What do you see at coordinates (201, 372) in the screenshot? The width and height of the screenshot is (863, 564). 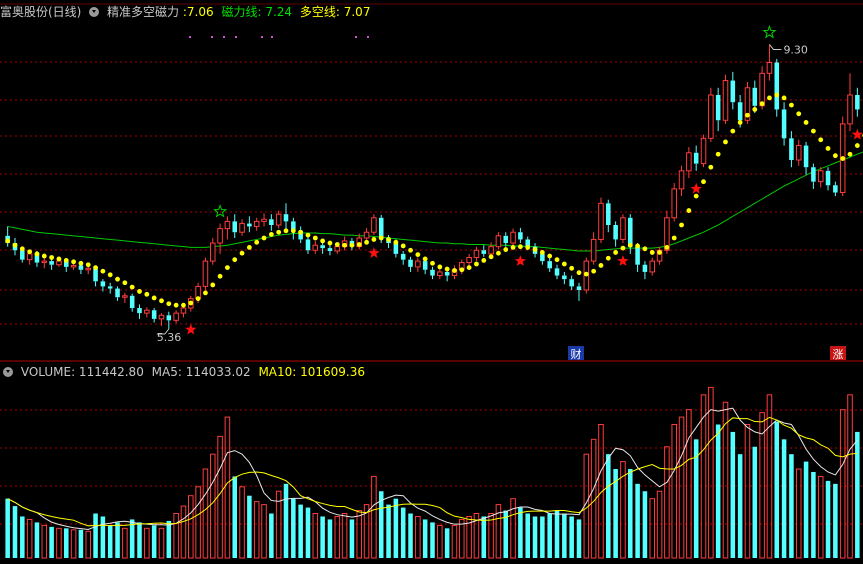 I see `ma5-label: MA5: 114033.02` at bounding box center [201, 372].